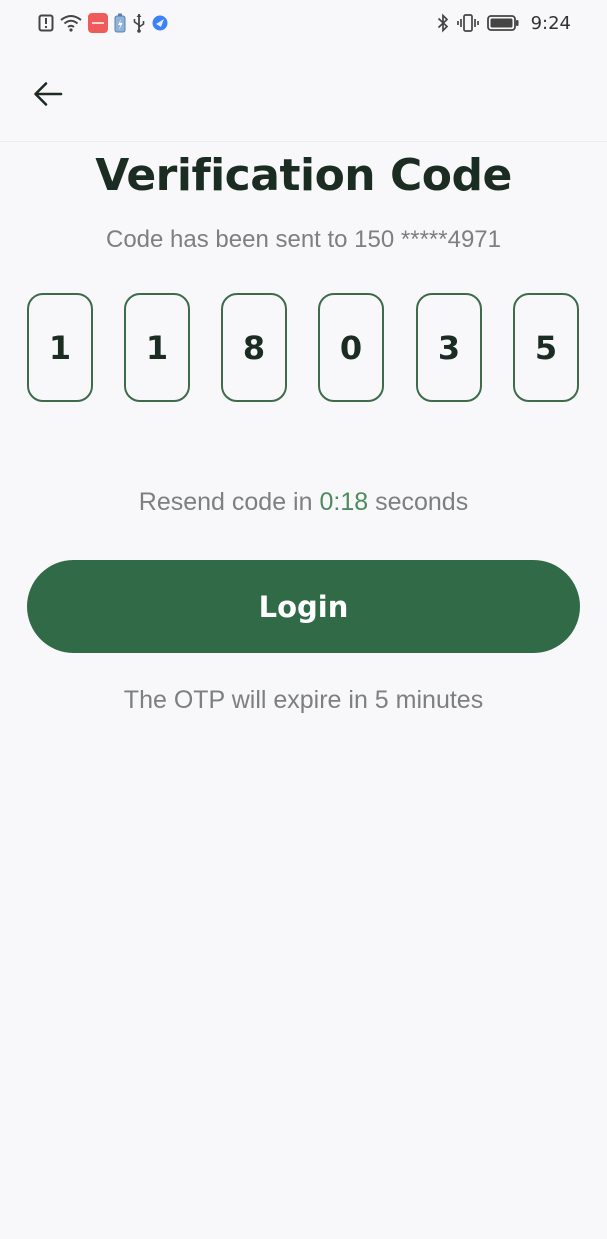 This screenshot has width=607, height=1239. Describe the element at coordinates (160, 23) in the screenshot. I see `browser-icon` at that location.